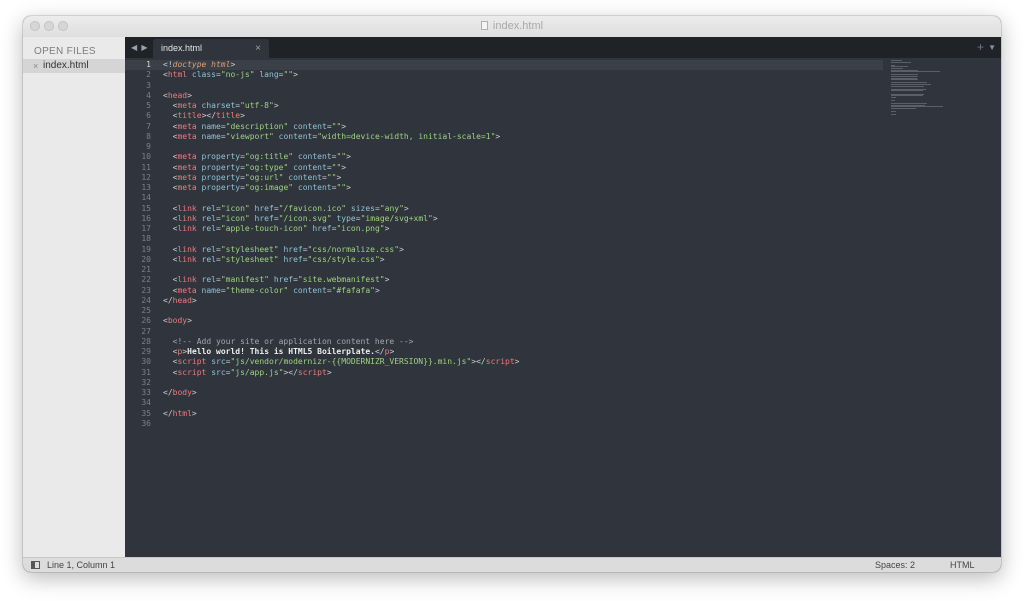 Image resolution: width=1024 pixels, height=601 pixels. Describe the element at coordinates (148, 146) in the screenshot. I see `line-number: 9` at that location.